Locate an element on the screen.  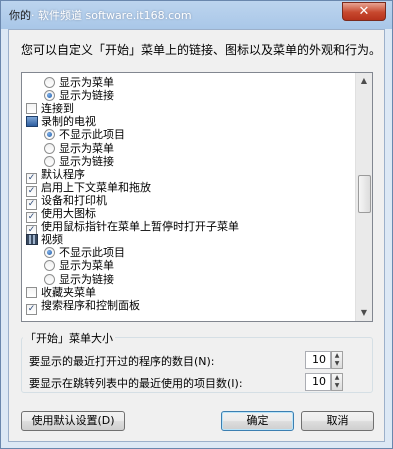
recent-programs-spin-buttons: ▲ ▼ is located at coordinates (337, 360).